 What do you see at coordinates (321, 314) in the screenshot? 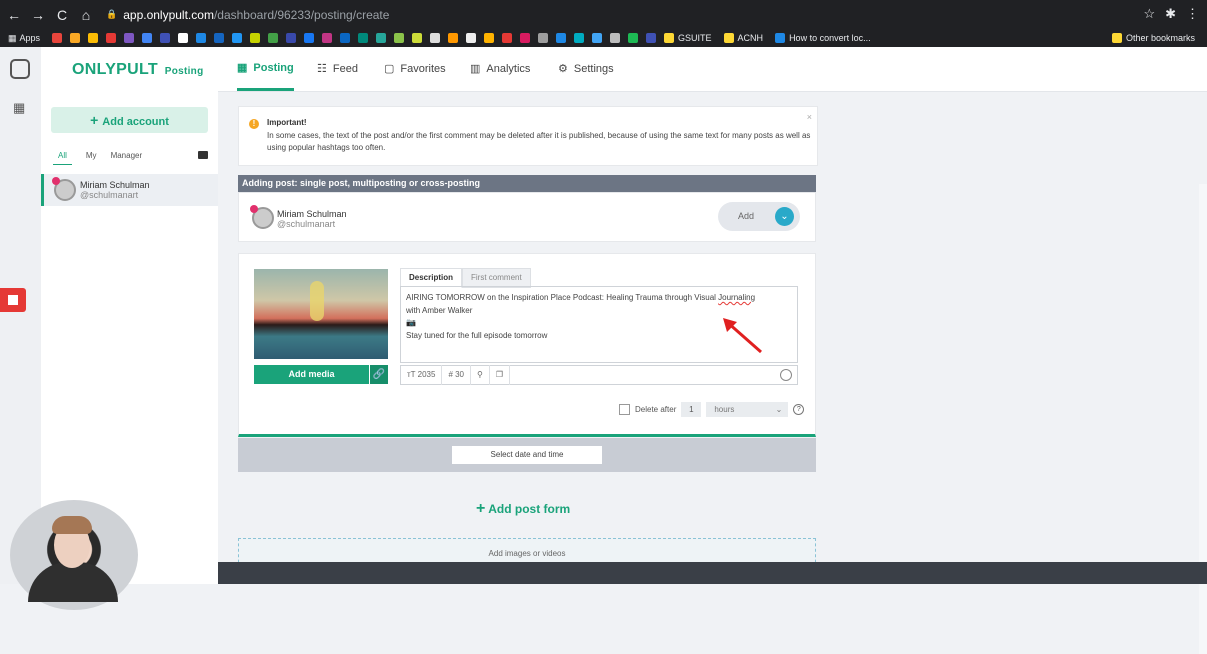
I see `media-thumbnail` at bounding box center [321, 314].